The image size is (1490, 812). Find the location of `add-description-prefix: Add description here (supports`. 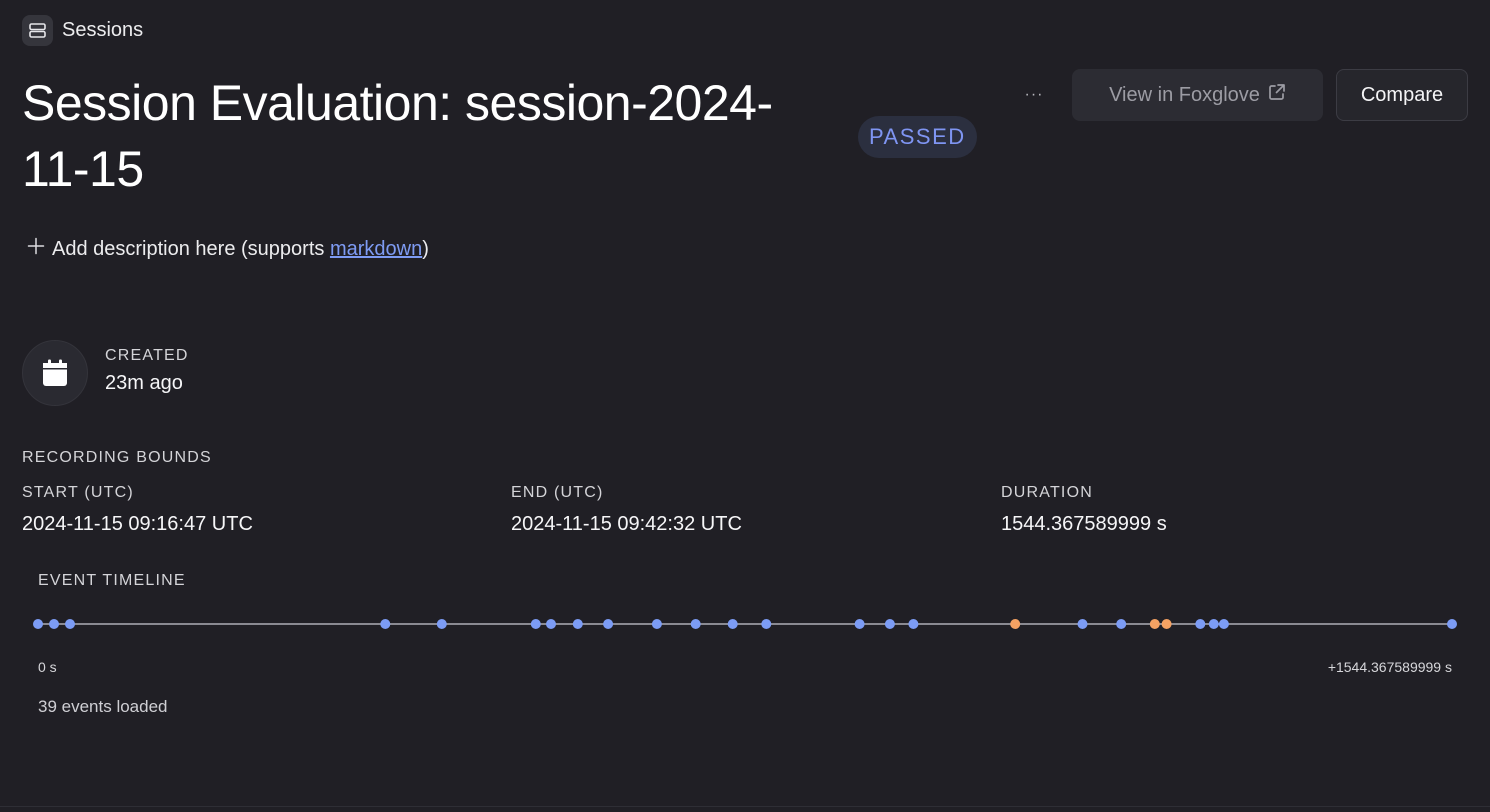

add-description-prefix: Add description here (supports is located at coordinates (191, 248).